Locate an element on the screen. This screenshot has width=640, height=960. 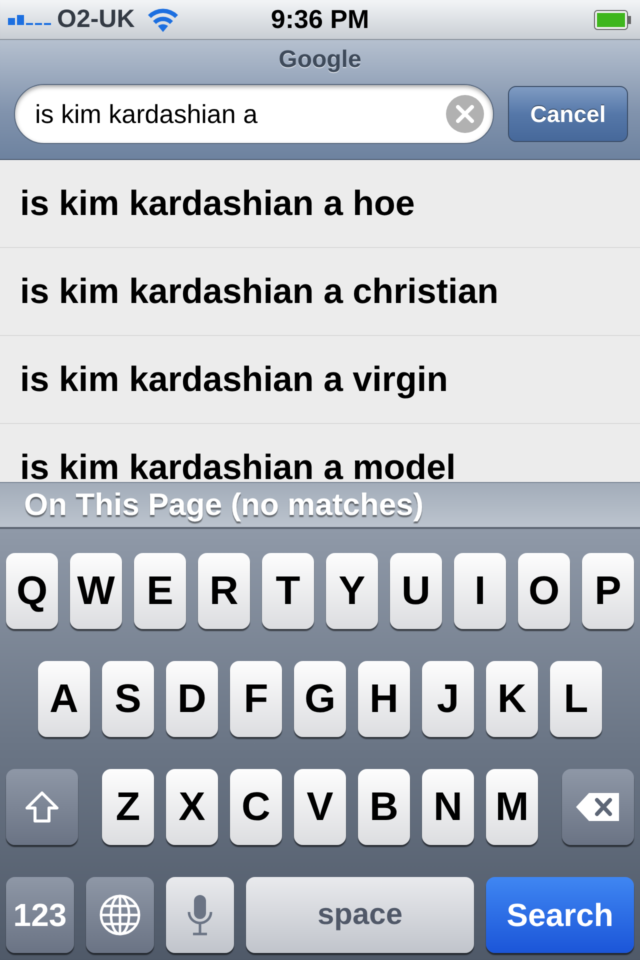
cancel-button: Cancel is located at coordinates (568, 114).